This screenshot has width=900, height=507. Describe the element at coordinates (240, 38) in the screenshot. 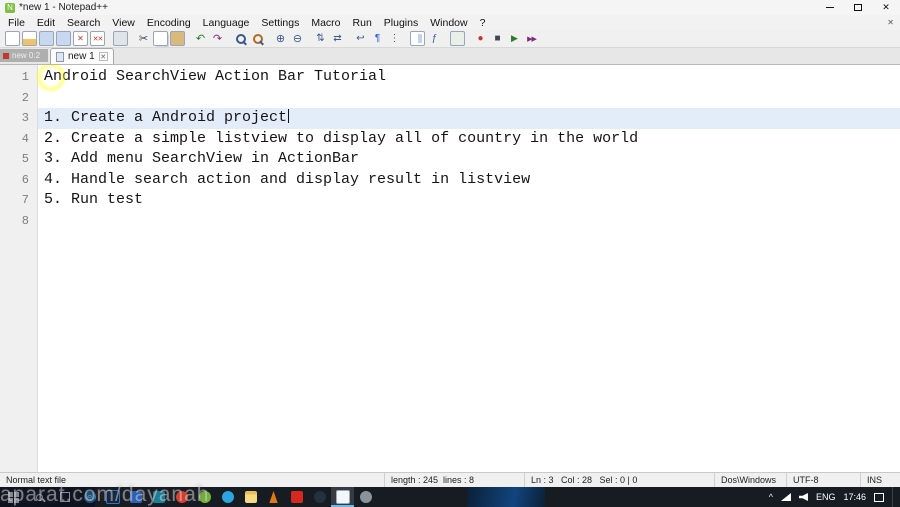

I see `find-icon` at that location.